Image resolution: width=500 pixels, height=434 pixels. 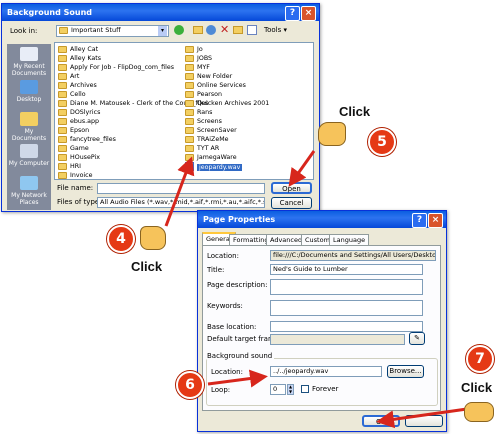 I want to click on file-list-item: Jo, so click(x=194, y=49).